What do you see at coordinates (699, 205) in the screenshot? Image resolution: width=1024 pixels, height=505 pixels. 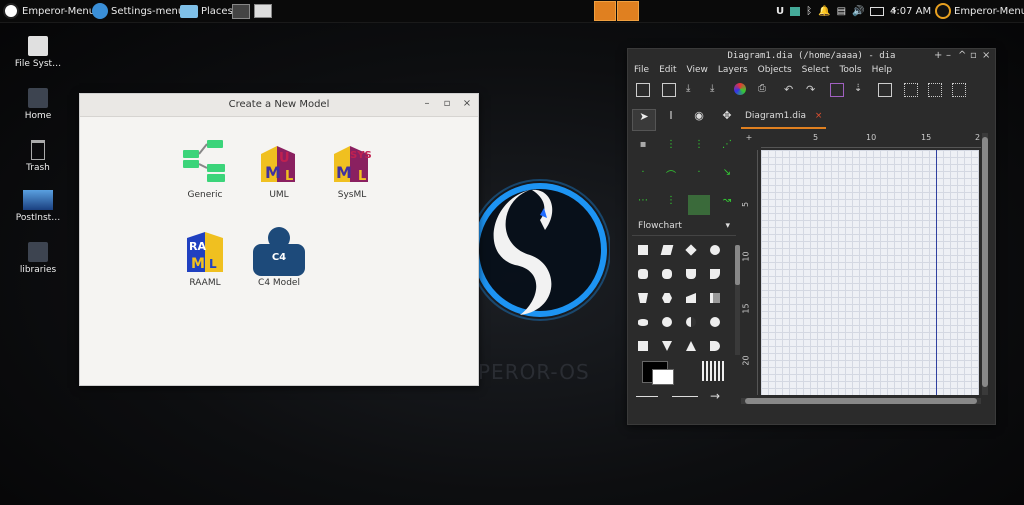 I see `image-tool-icon` at bounding box center [699, 205].